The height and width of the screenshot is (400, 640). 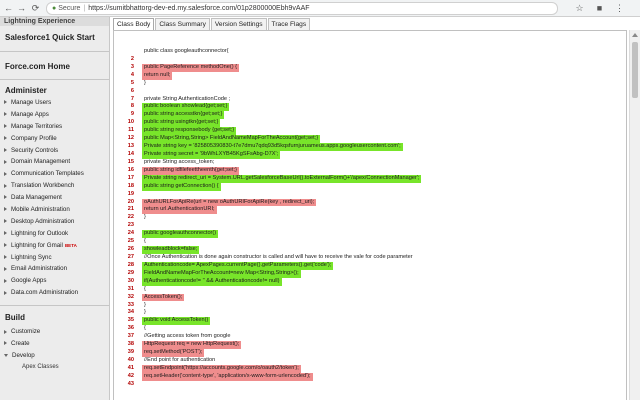 What do you see at coordinates (130, 225) in the screenshot?
I see `line-number: 23` at bounding box center [130, 225].